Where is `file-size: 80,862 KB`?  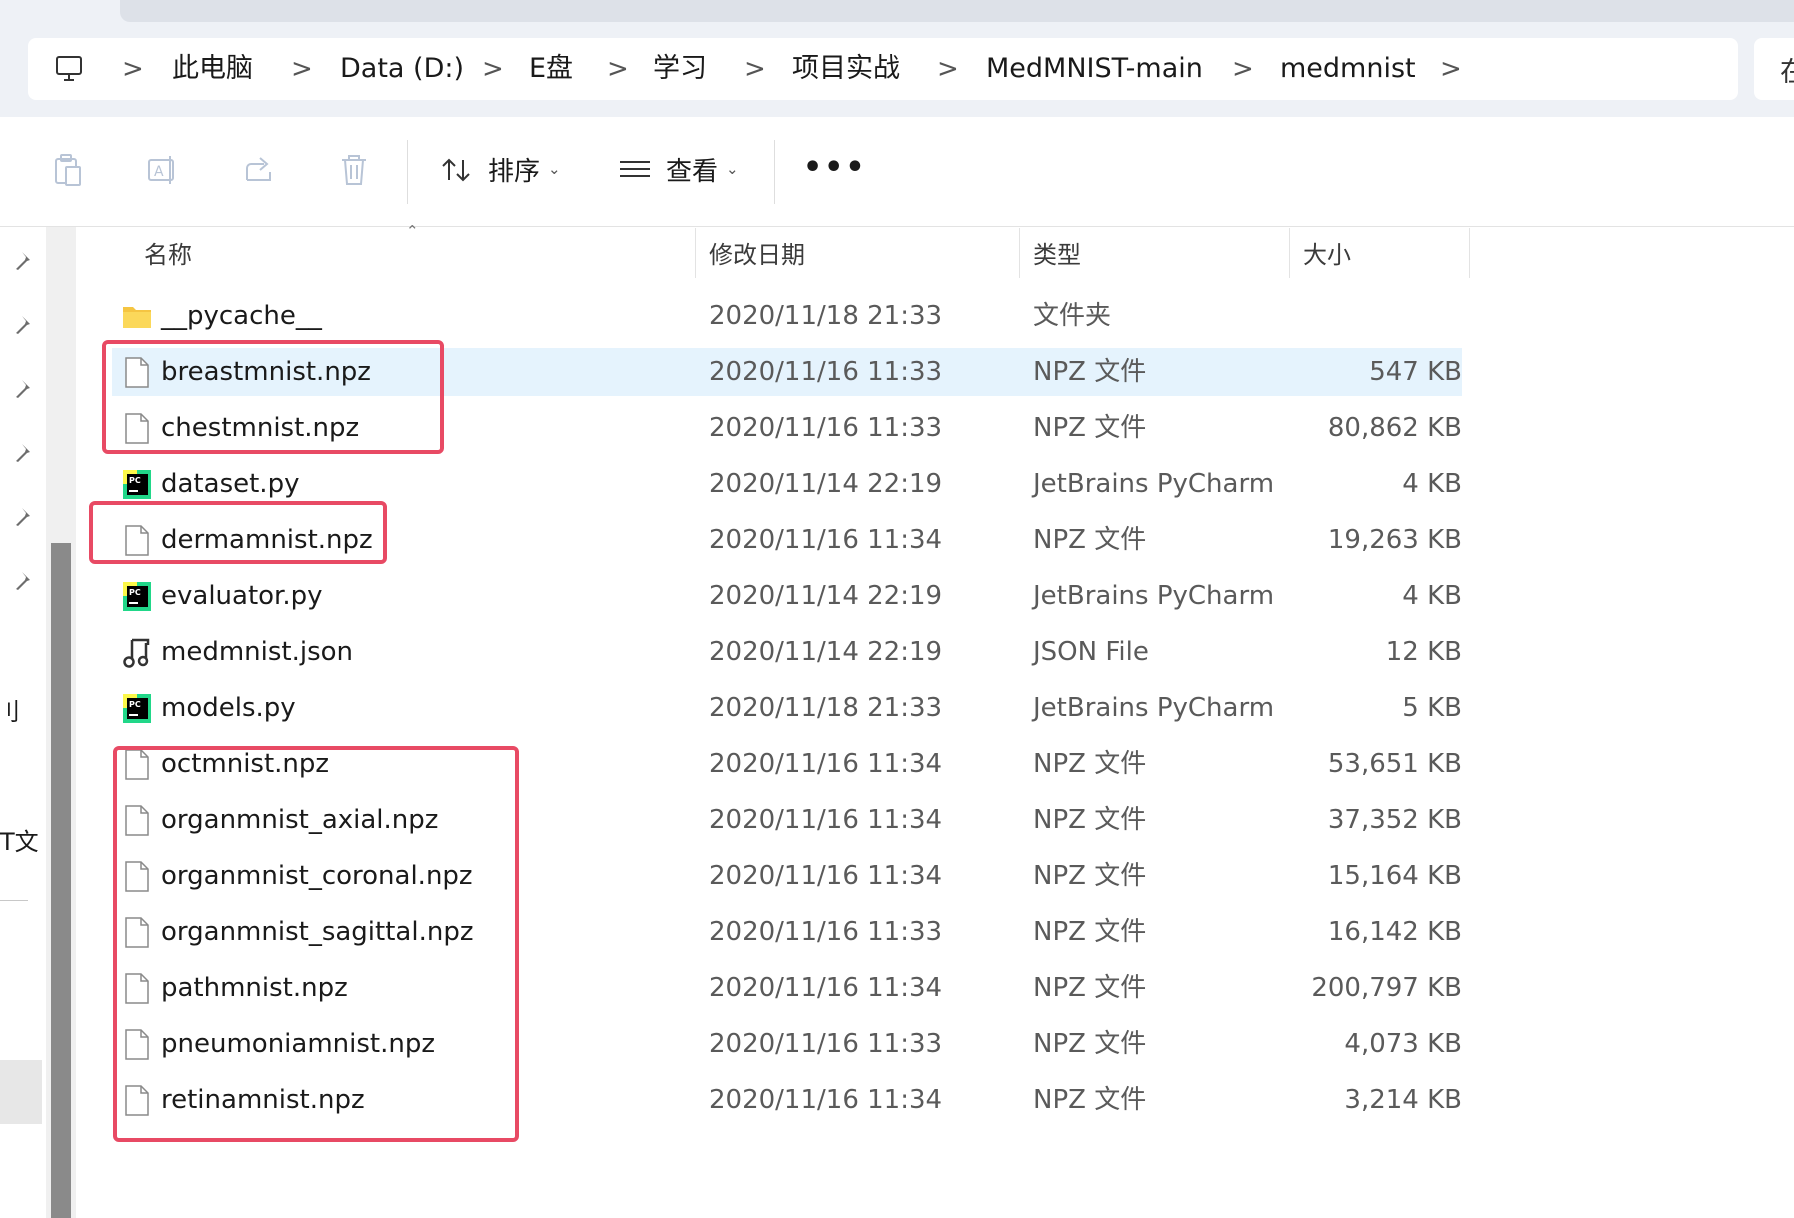 file-size: 80,862 KB is located at coordinates (1394, 428).